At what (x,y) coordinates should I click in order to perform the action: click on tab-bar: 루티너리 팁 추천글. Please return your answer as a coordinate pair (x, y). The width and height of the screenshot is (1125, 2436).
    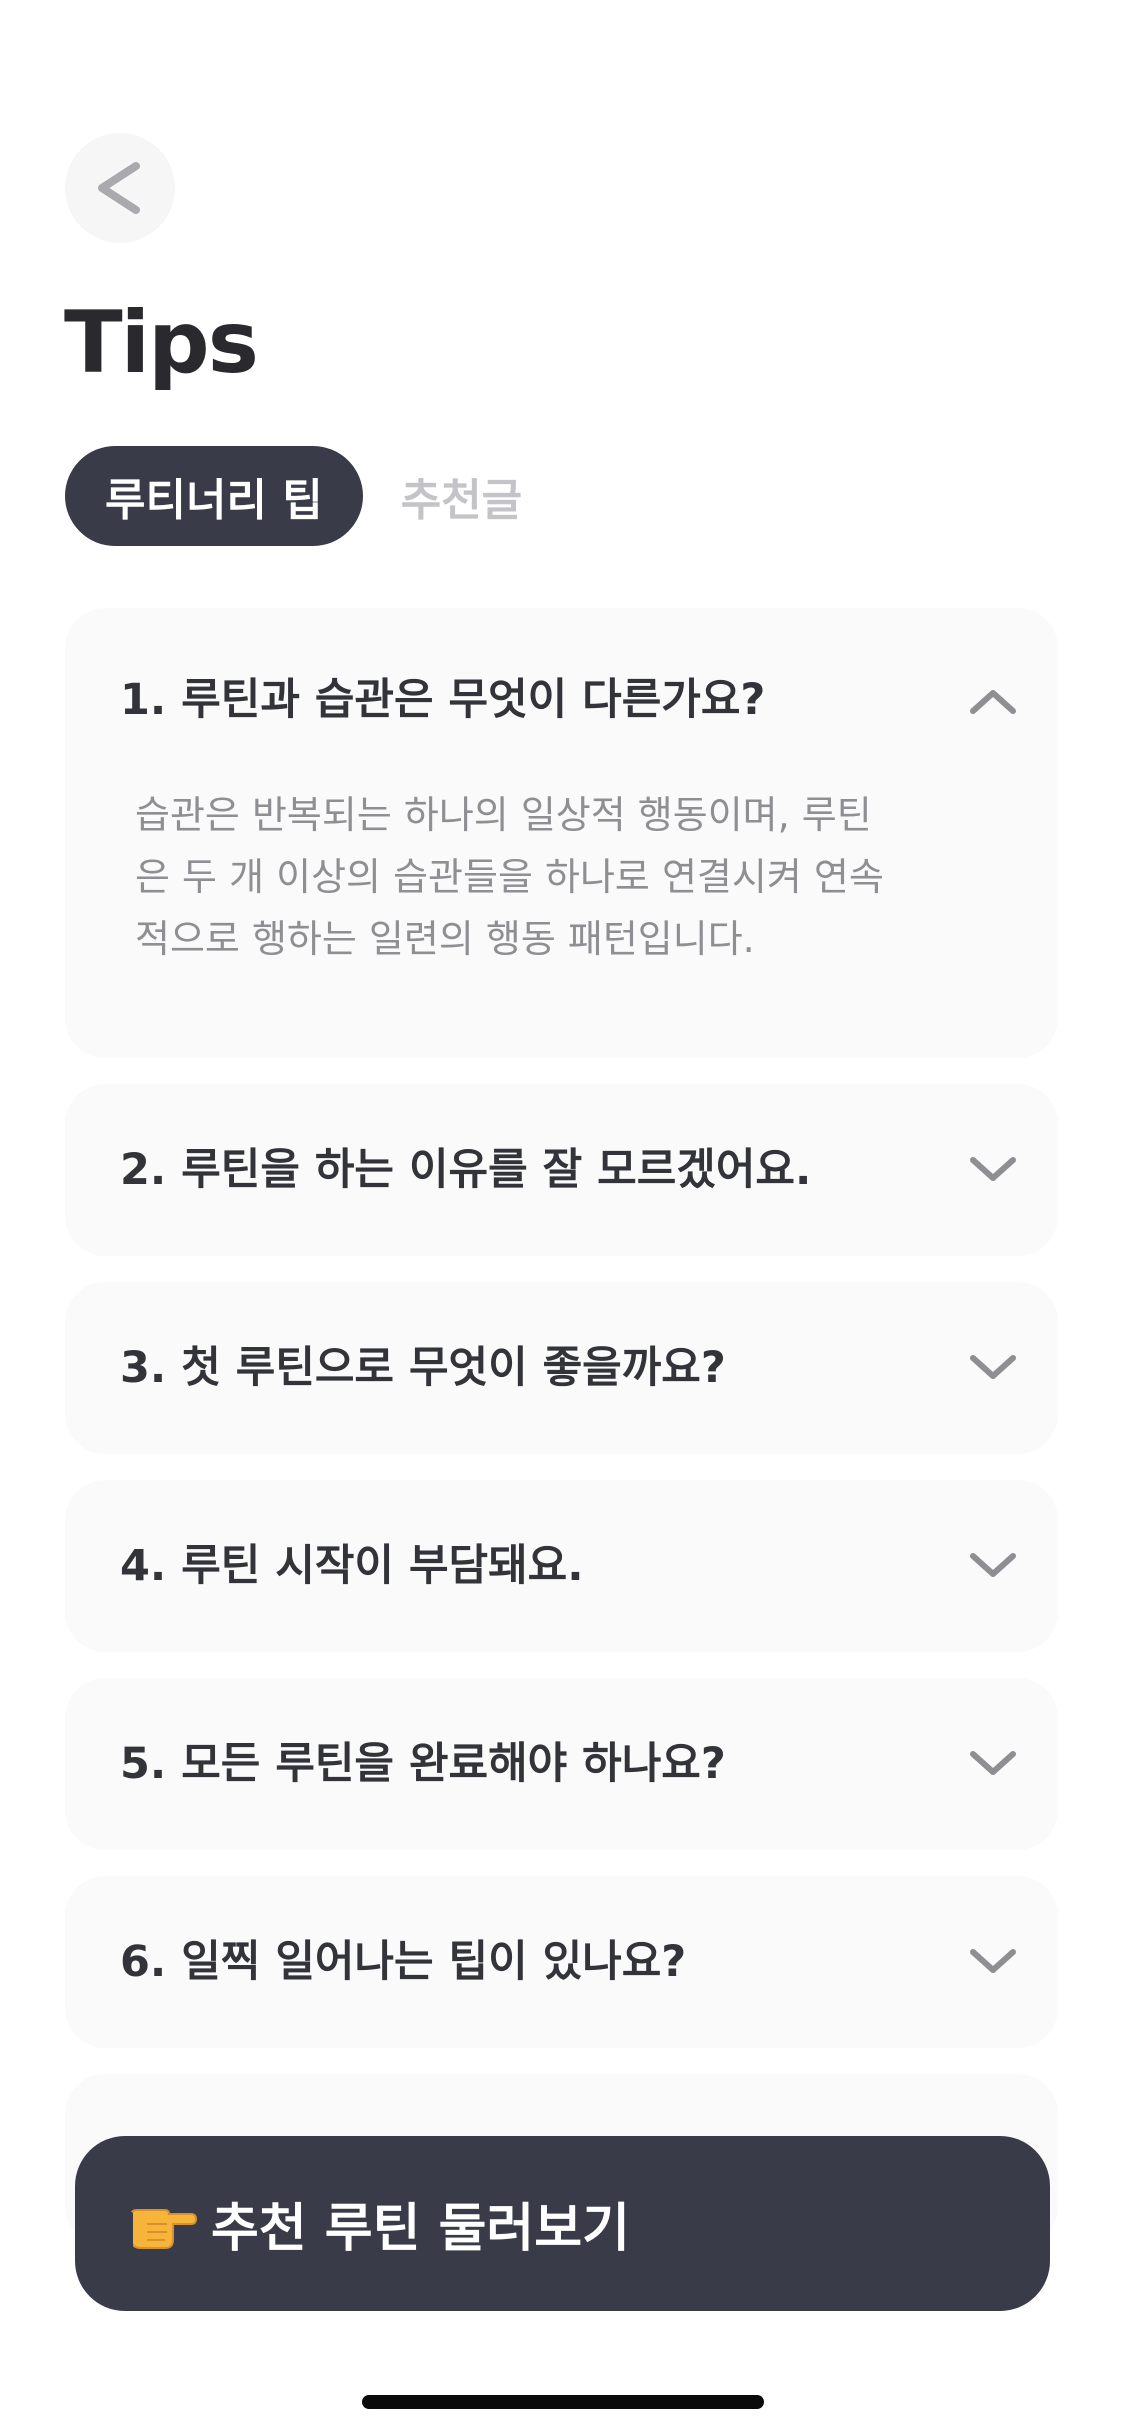
    Looking at the image, I should click on (312, 496).